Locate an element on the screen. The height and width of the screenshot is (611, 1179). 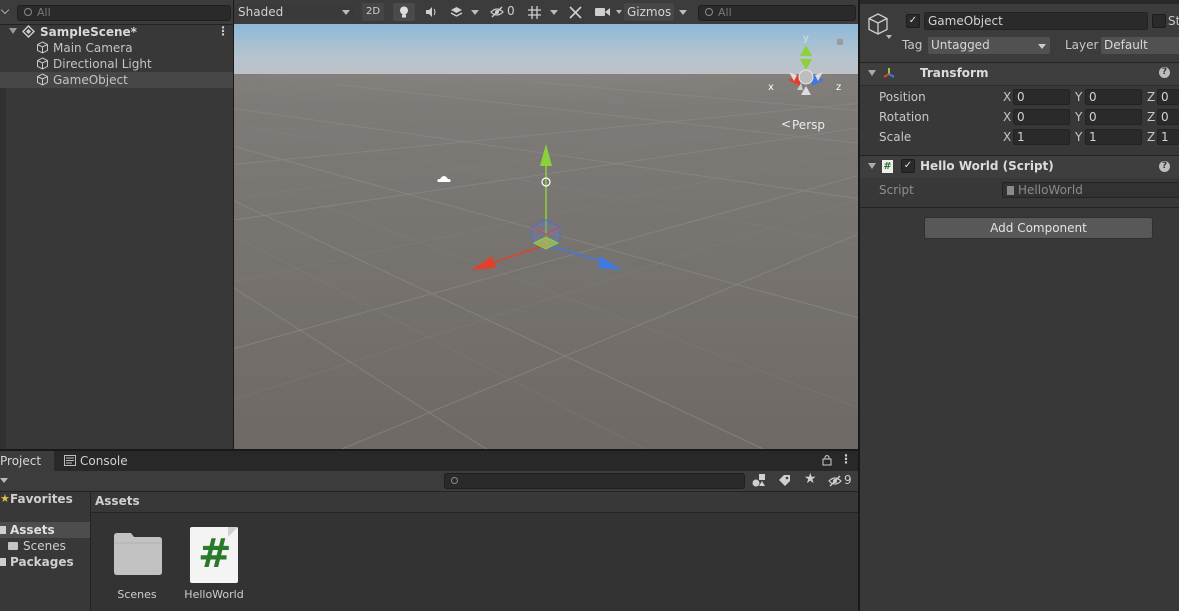
hierarchy-search-placeholder: All is located at coordinates (44, 12).